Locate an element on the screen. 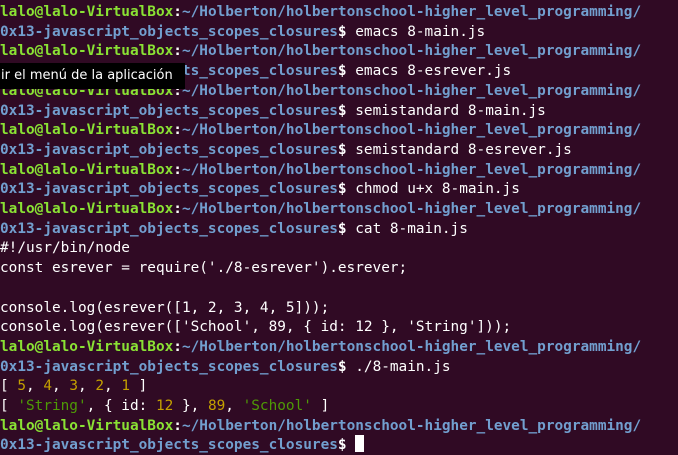 The image size is (678, 455). command-text: semistandard 8-main.js is located at coordinates (446, 110).